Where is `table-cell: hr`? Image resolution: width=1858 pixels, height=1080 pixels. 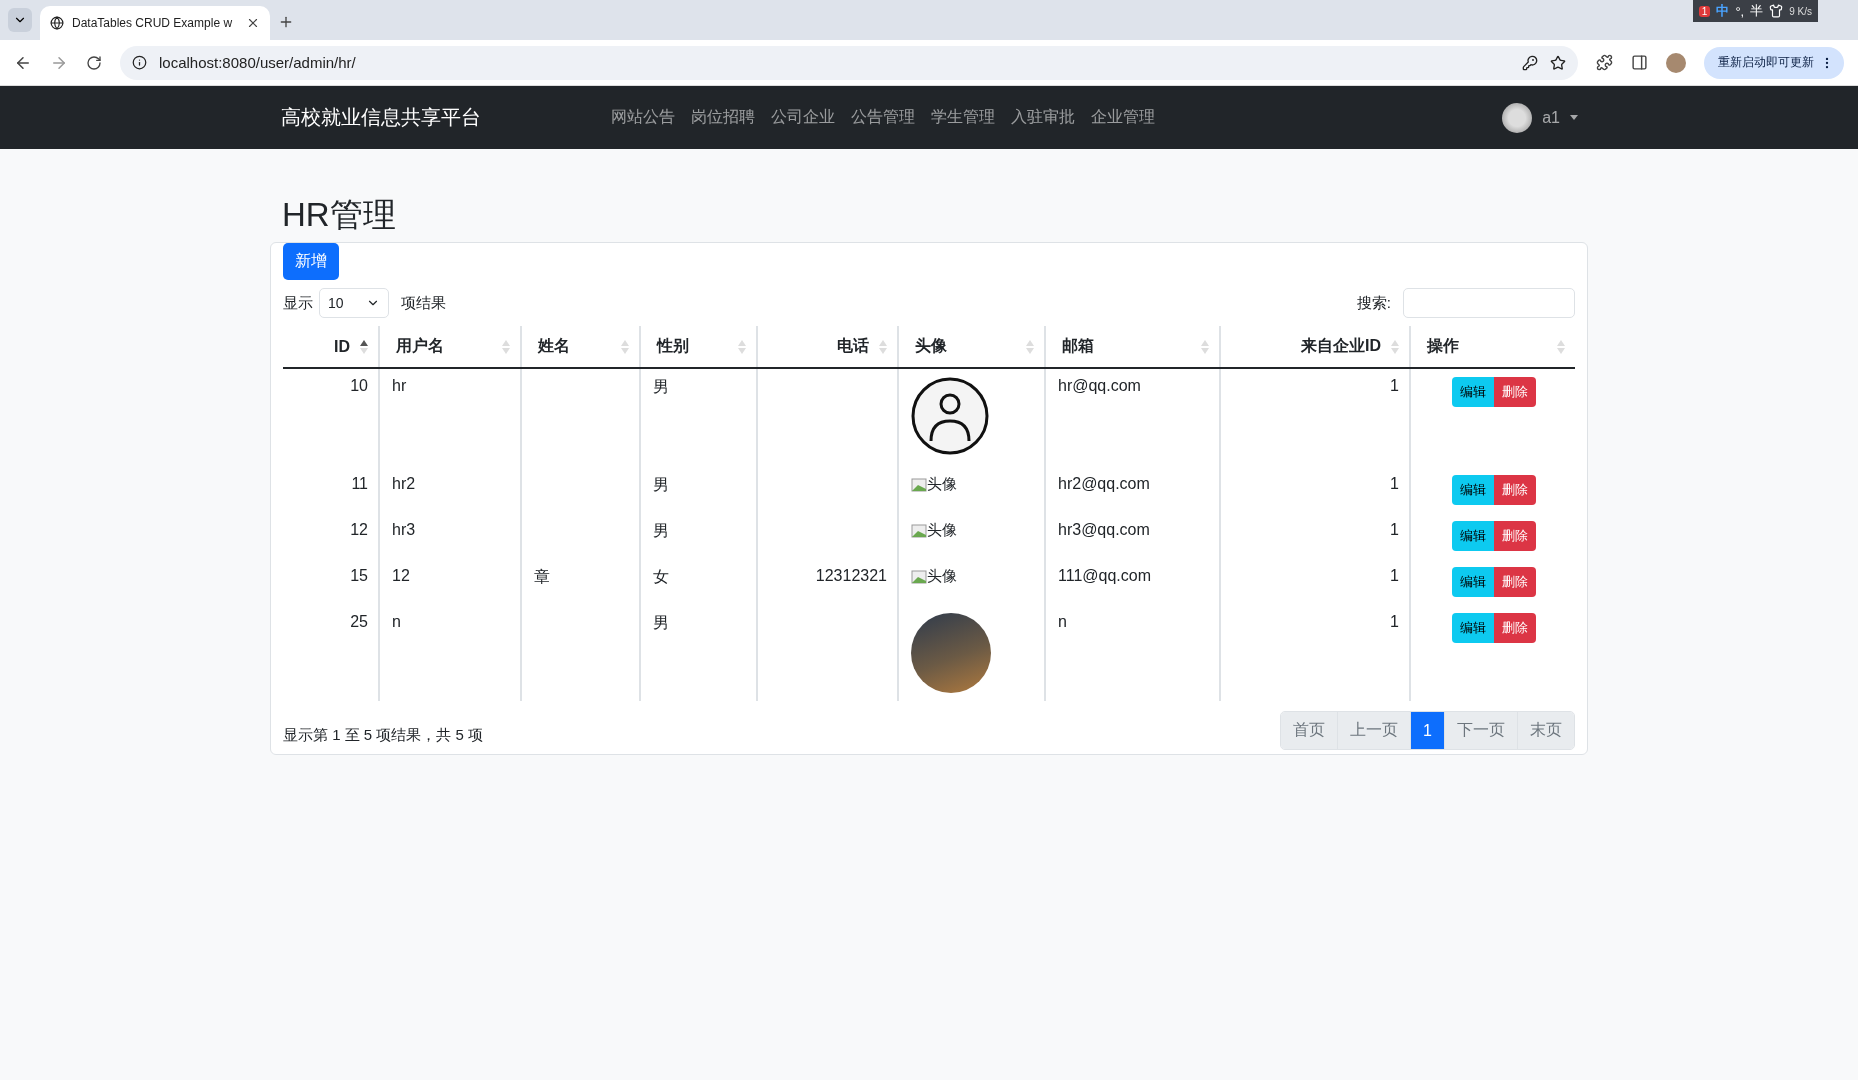
table-cell: hr is located at coordinates (450, 417).